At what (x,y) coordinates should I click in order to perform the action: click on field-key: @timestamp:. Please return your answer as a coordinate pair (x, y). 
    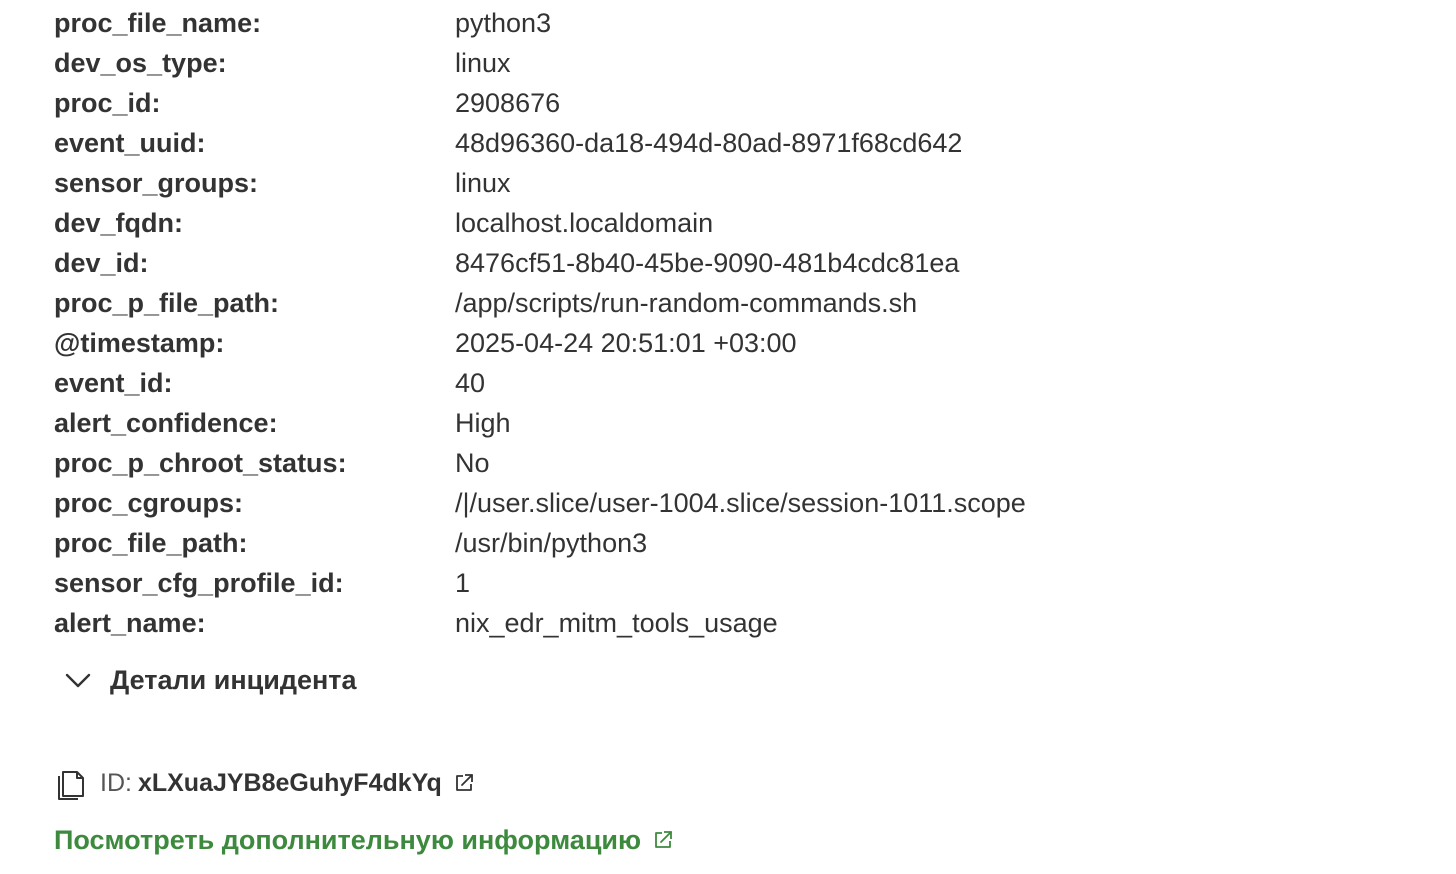
    Looking at the image, I should click on (139, 343).